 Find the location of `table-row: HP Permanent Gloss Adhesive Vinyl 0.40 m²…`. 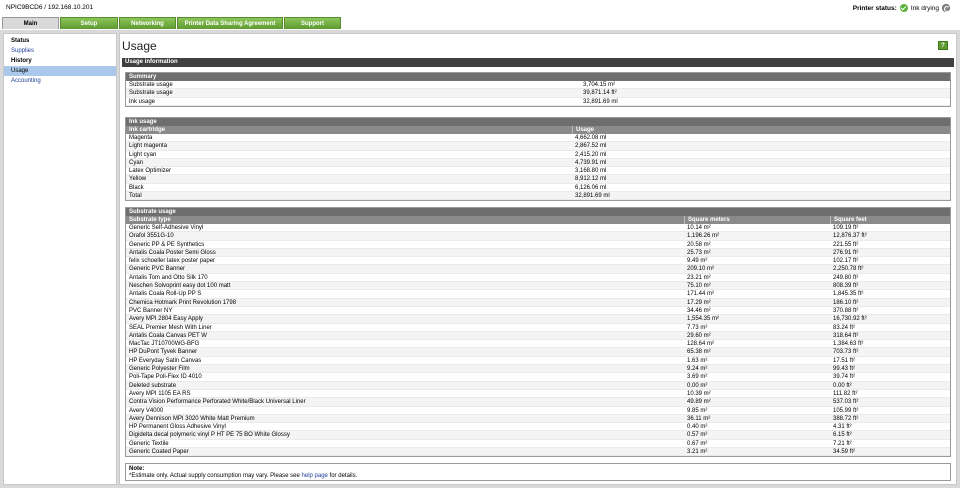

table-row: HP Permanent Gloss Adhesive Vinyl 0.40 m²… is located at coordinates (538, 427).